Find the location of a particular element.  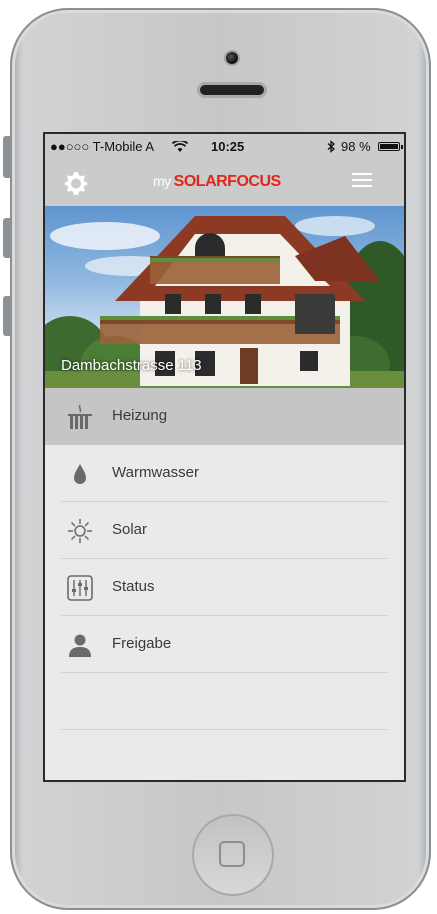

earpiece-speaker is located at coordinates (232, 90).